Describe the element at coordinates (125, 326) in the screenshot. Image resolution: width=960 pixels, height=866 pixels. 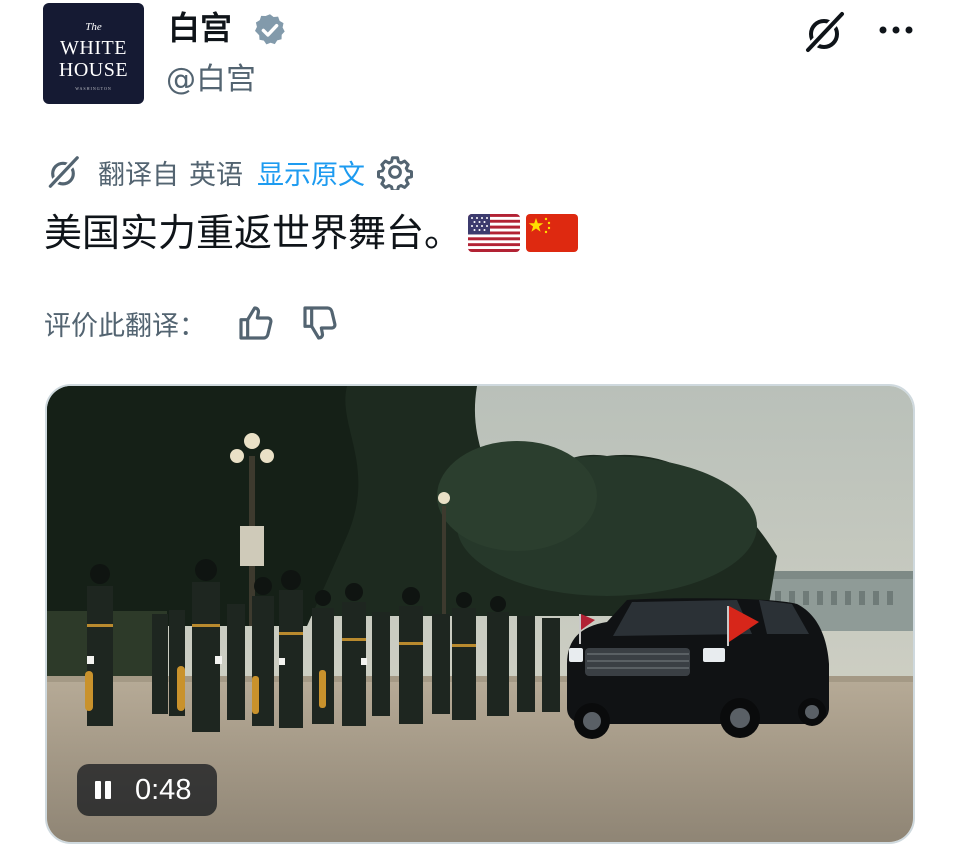
I see `rate-translation-label: 评价此翻译：` at that location.